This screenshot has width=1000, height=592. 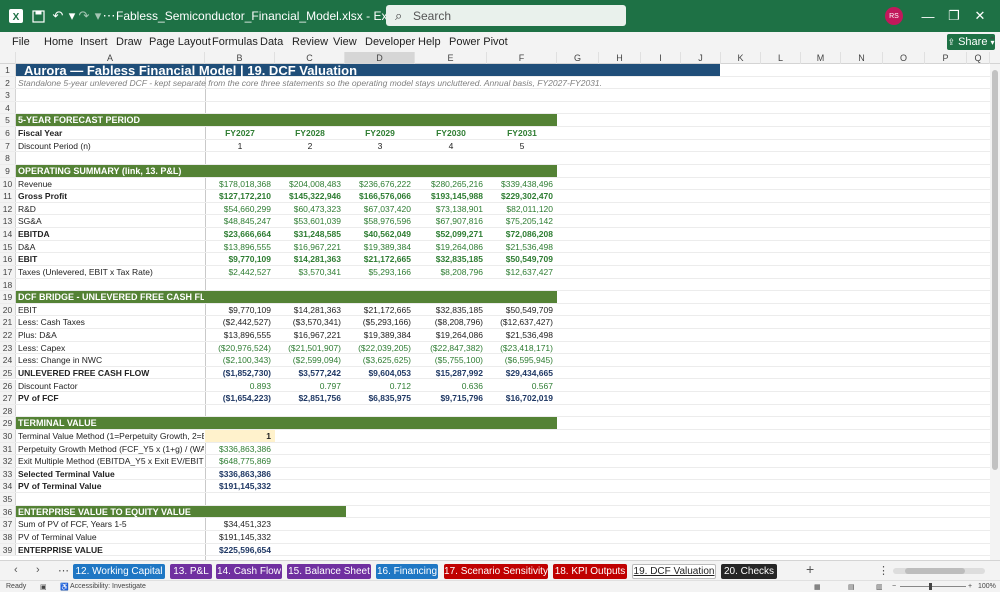 I want to click on row-number: 33, so click(x=8, y=473).